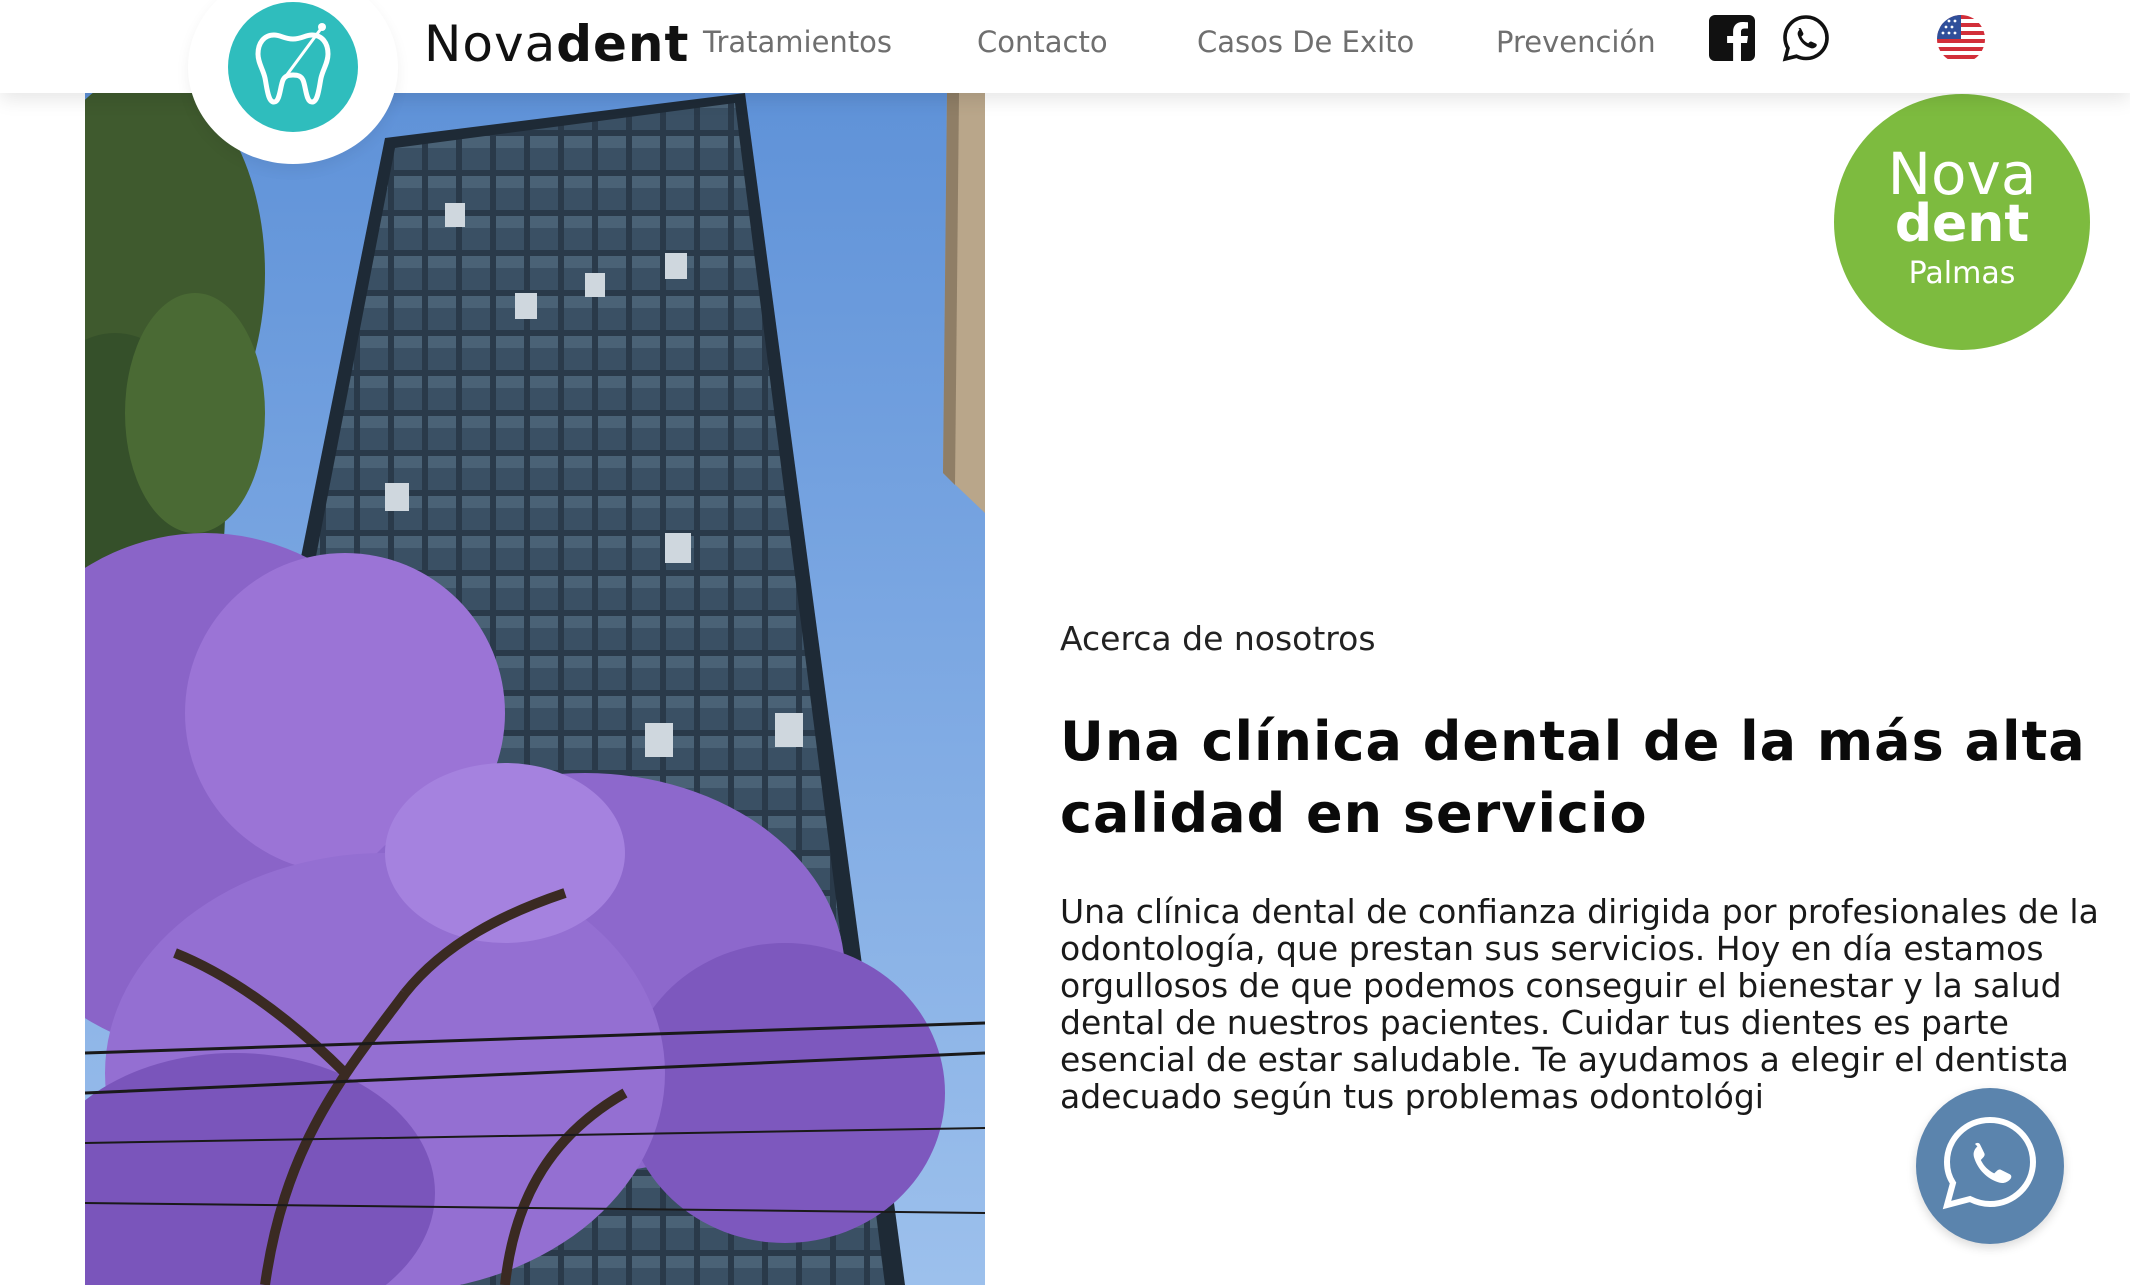 The height and width of the screenshot is (1285, 2130). Describe the element at coordinates (1305, 42) in the screenshot. I see `nav-casos-de-exito: Casos De Exito` at that location.